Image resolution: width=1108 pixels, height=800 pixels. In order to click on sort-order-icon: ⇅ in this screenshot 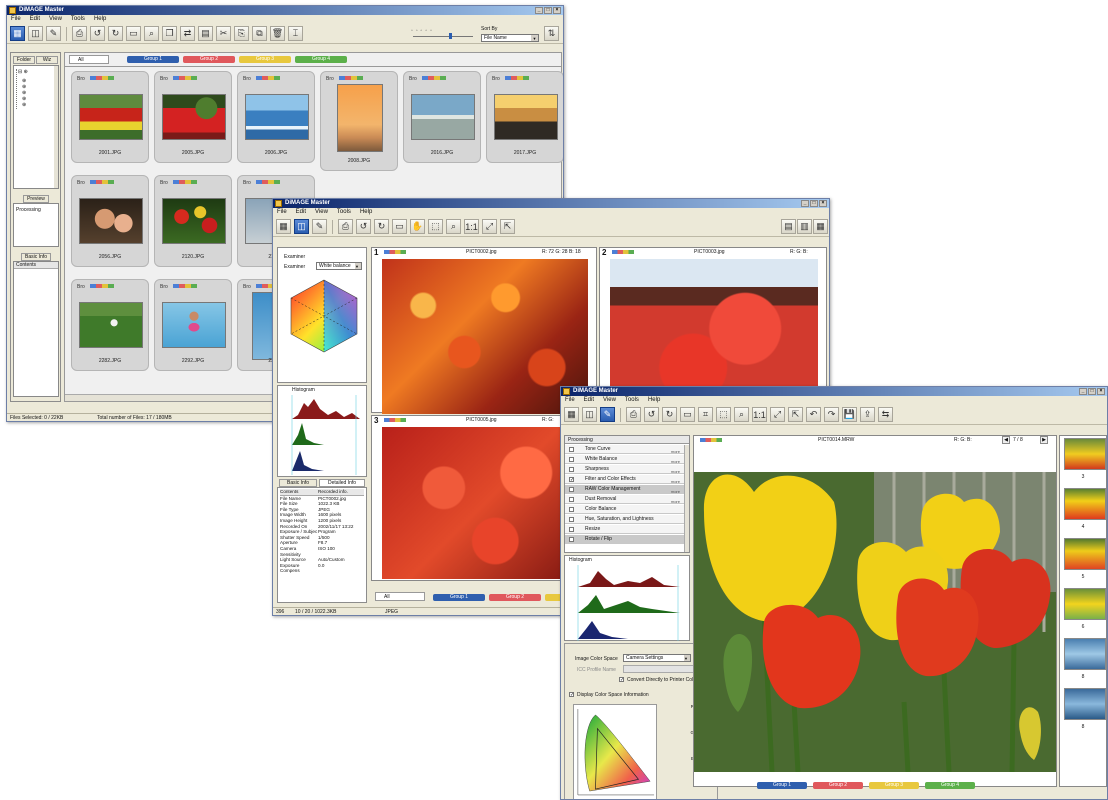, I will do `click(551, 33)`.